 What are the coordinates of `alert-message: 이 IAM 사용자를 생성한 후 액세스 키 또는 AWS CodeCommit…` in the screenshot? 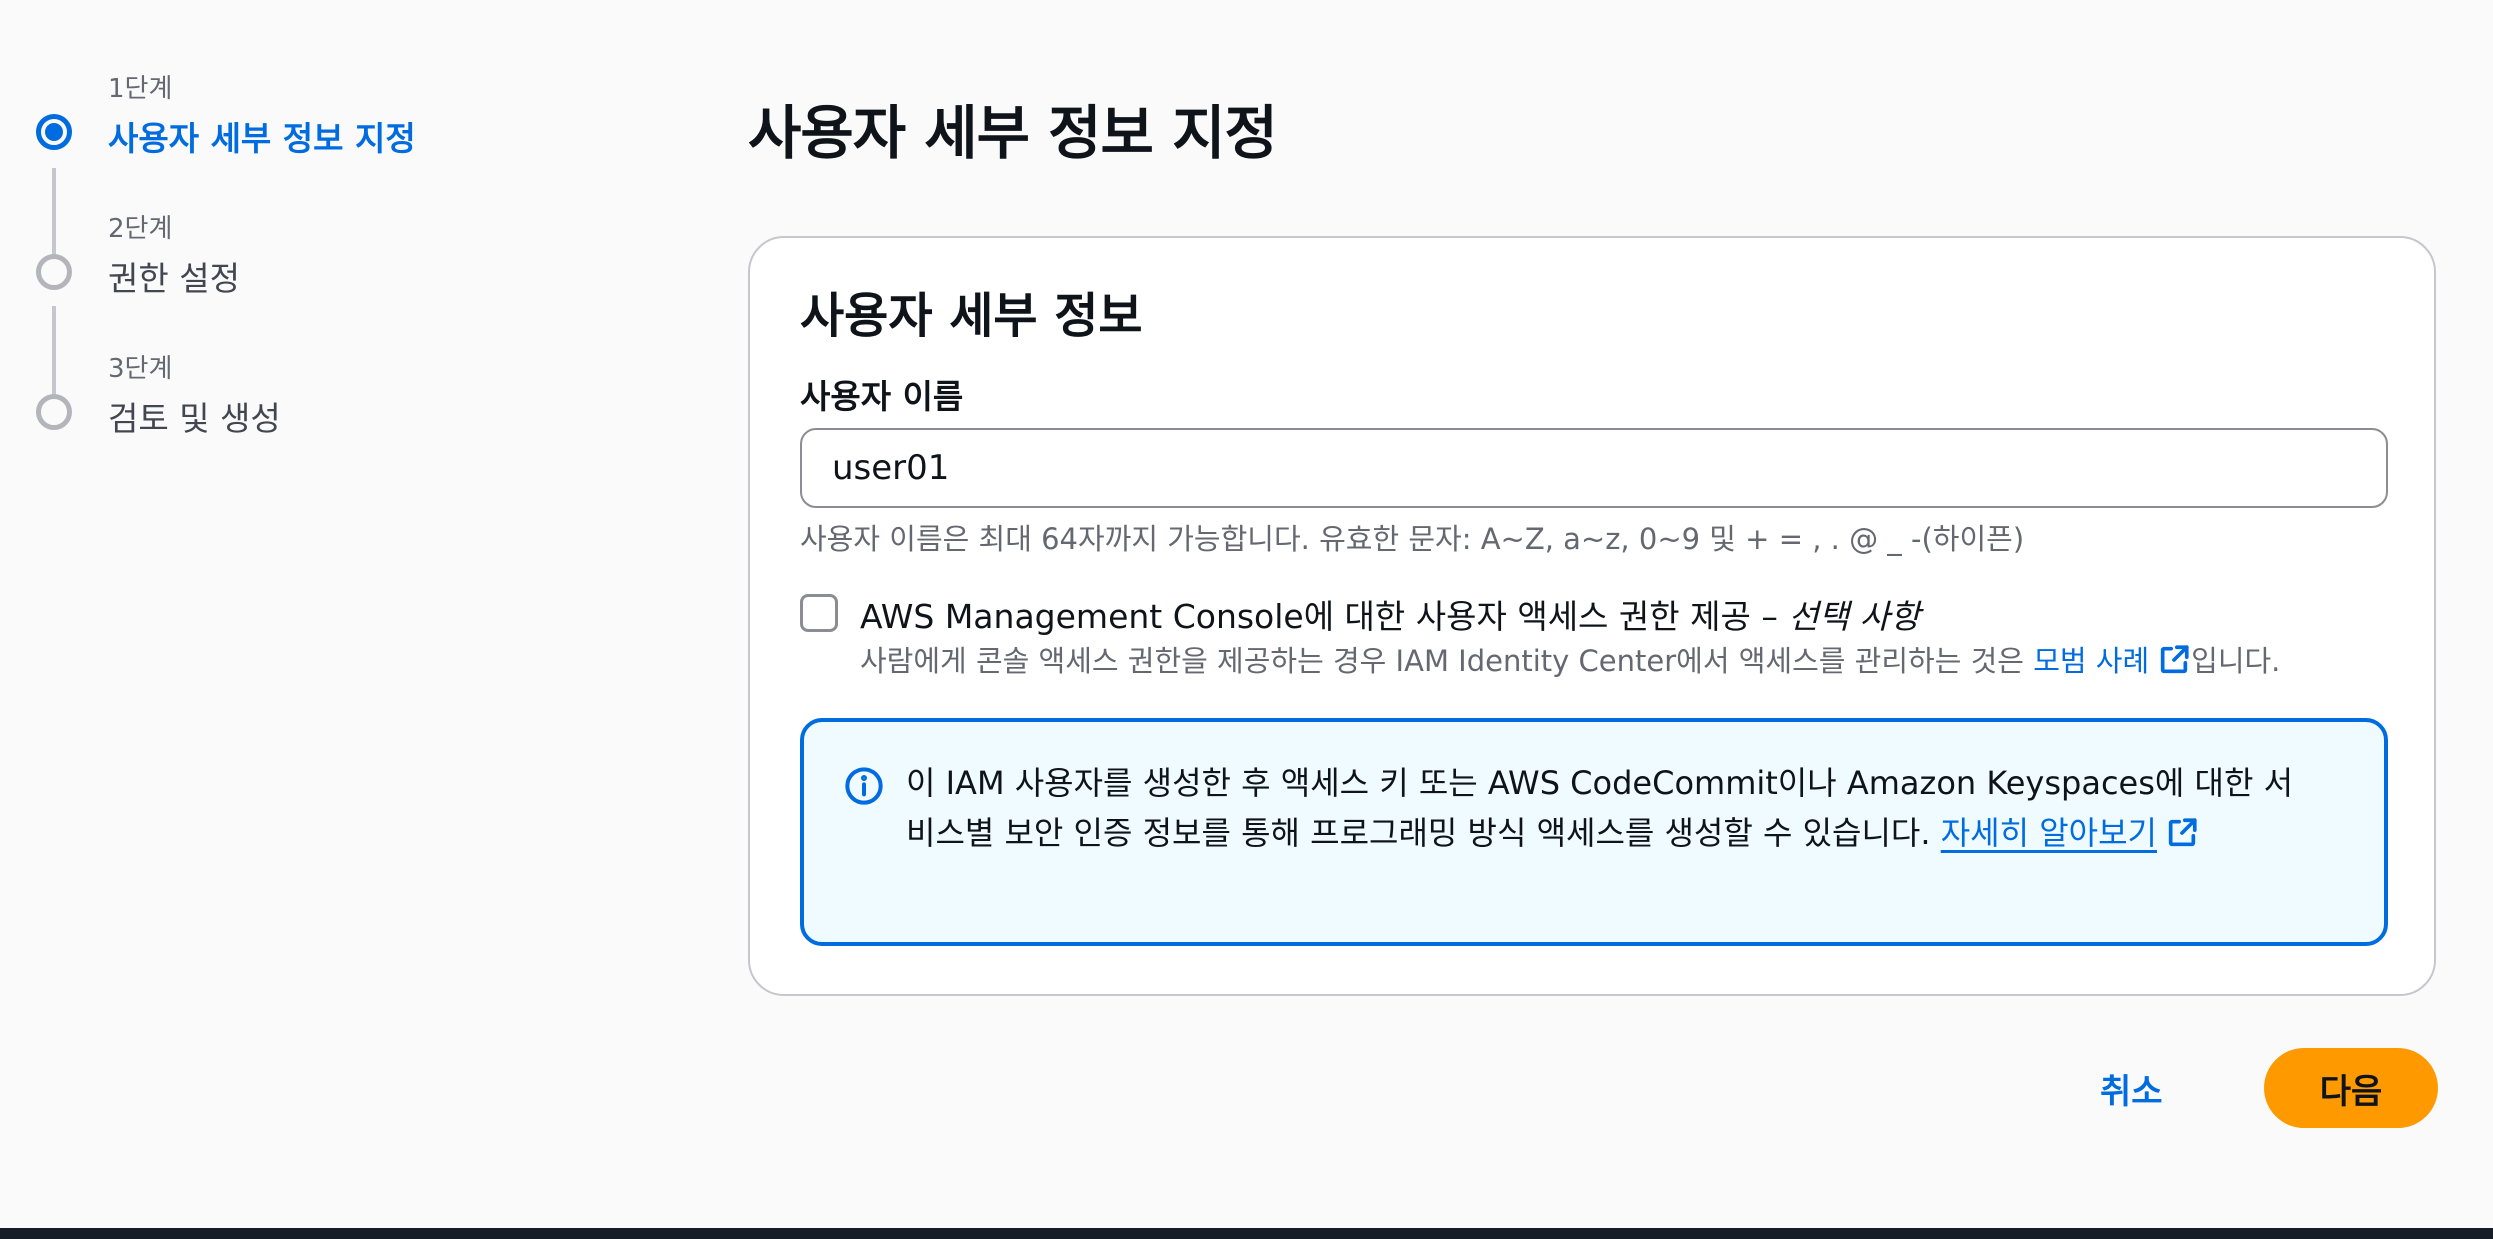 It's located at (1606, 808).